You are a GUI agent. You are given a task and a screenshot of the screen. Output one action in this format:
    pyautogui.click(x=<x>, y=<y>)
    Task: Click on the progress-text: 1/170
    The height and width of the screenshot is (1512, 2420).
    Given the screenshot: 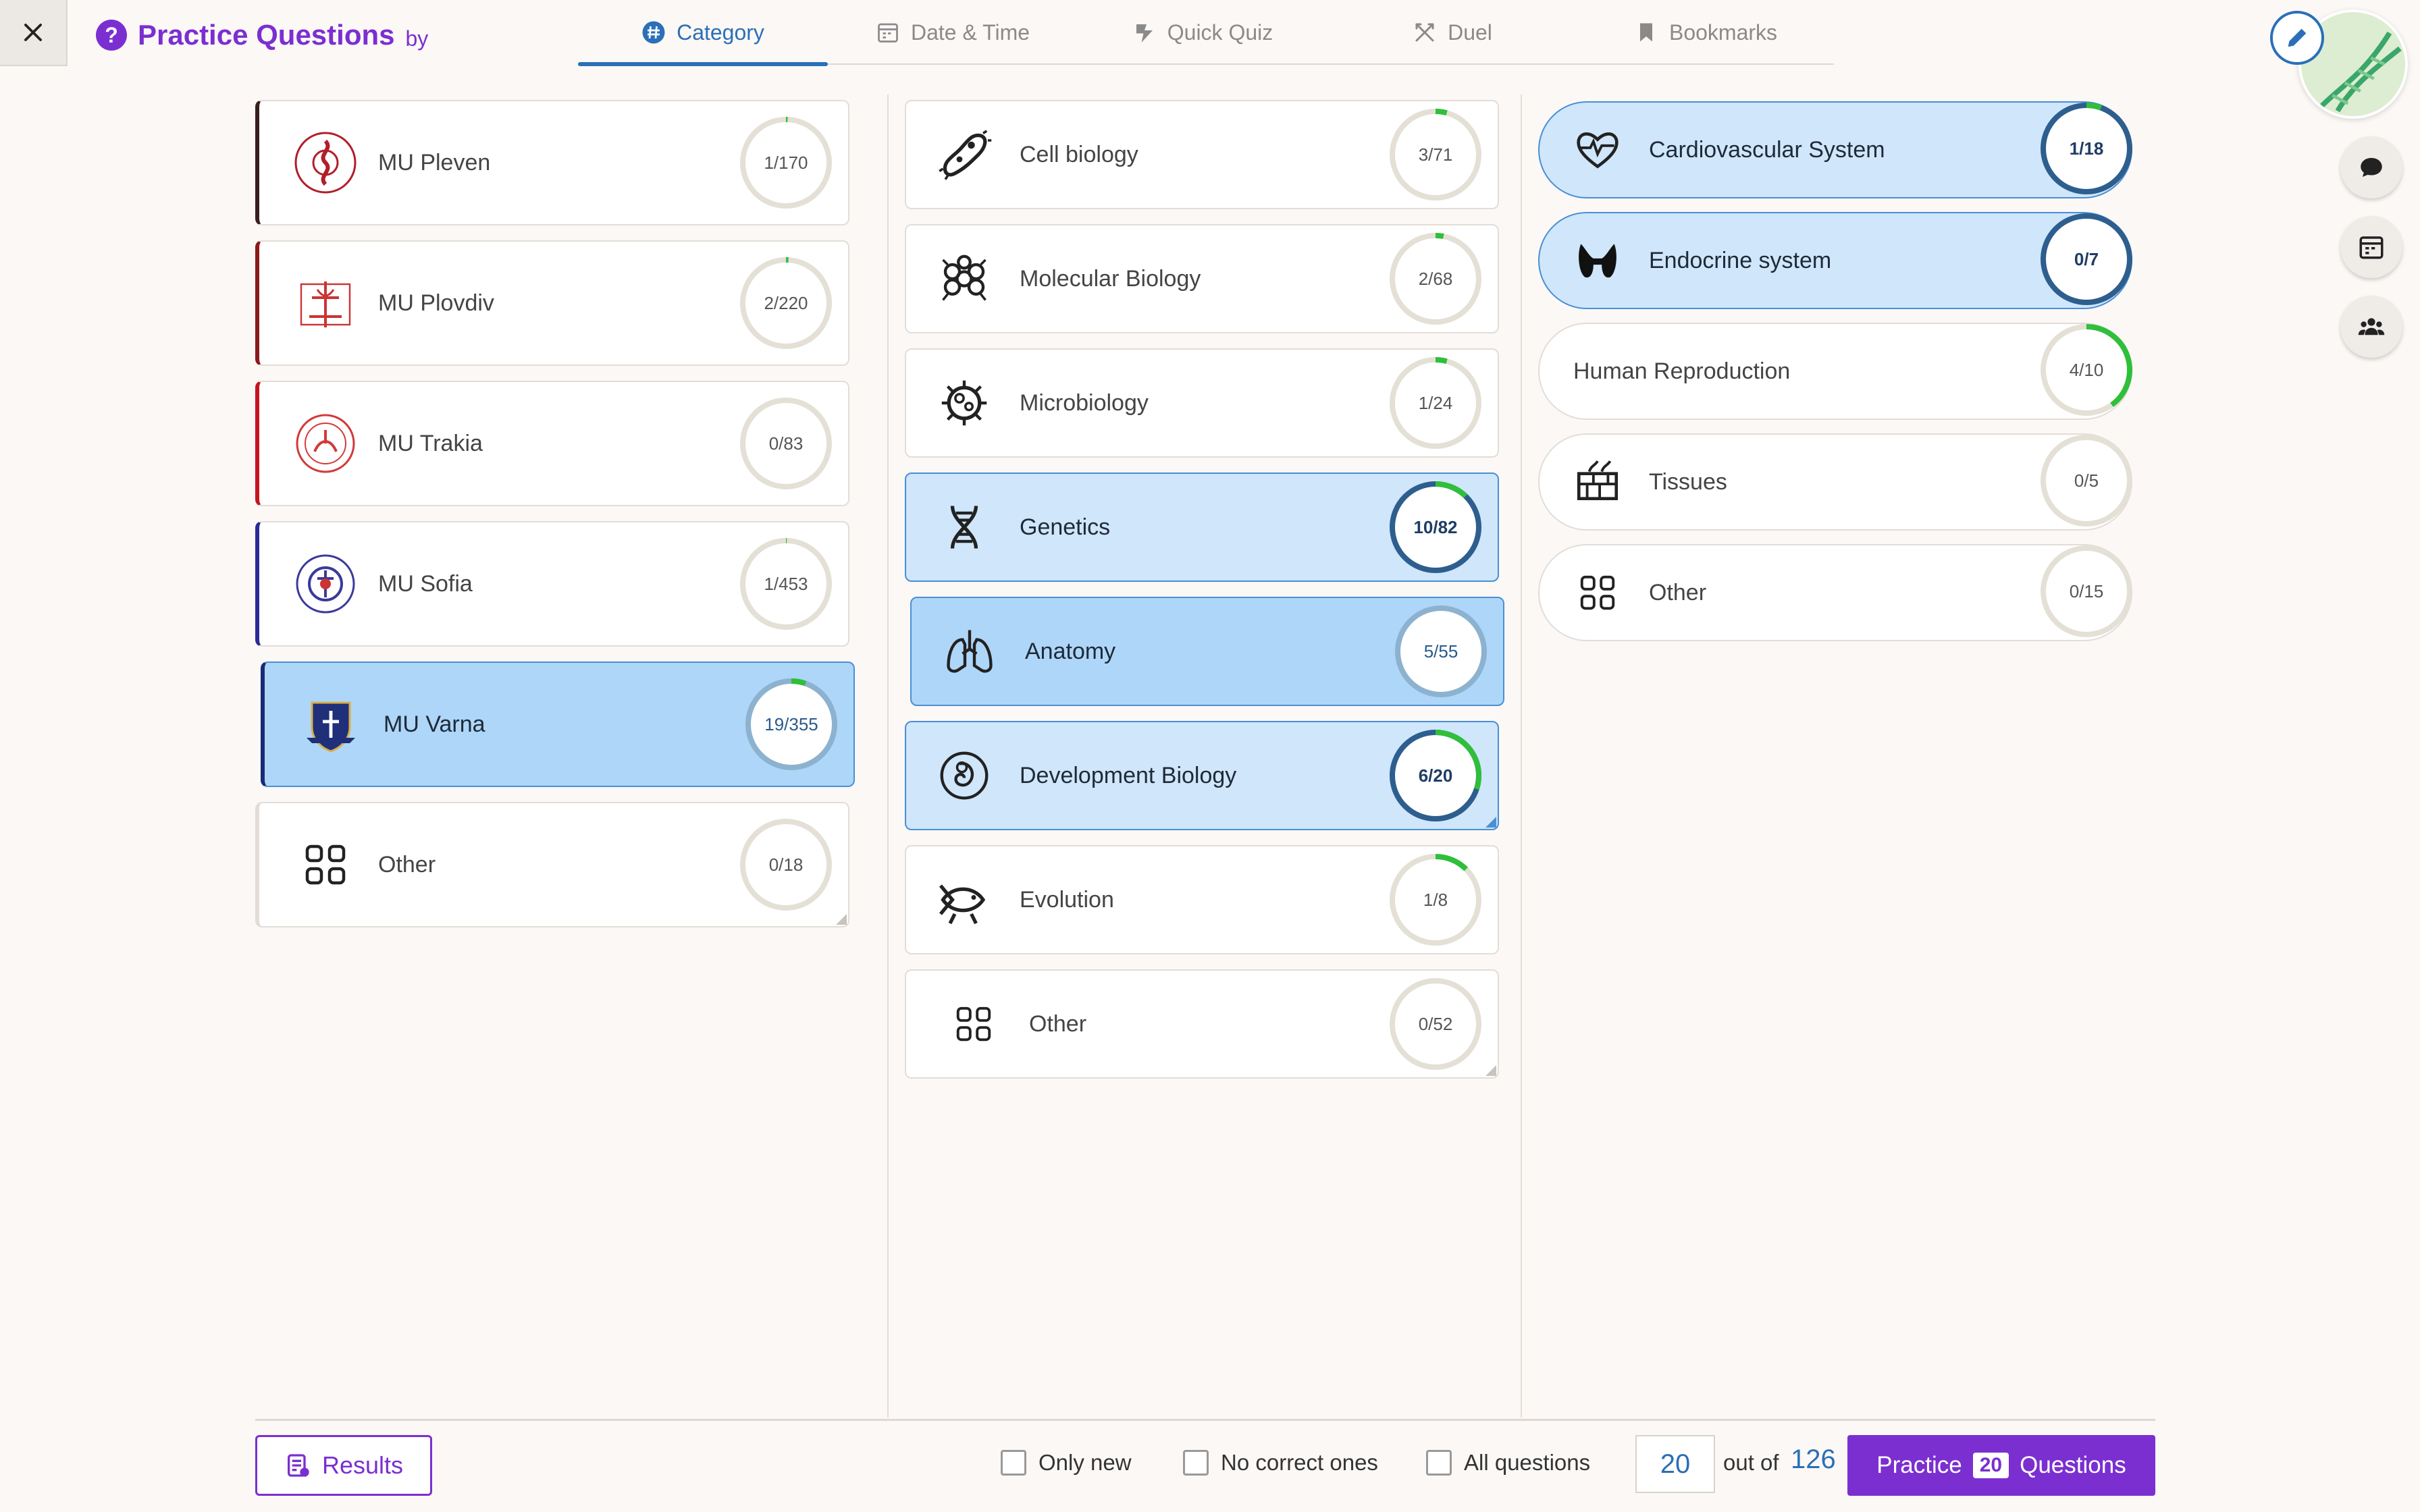 What is the action you would take?
    pyautogui.click(x=786, y=162)
    